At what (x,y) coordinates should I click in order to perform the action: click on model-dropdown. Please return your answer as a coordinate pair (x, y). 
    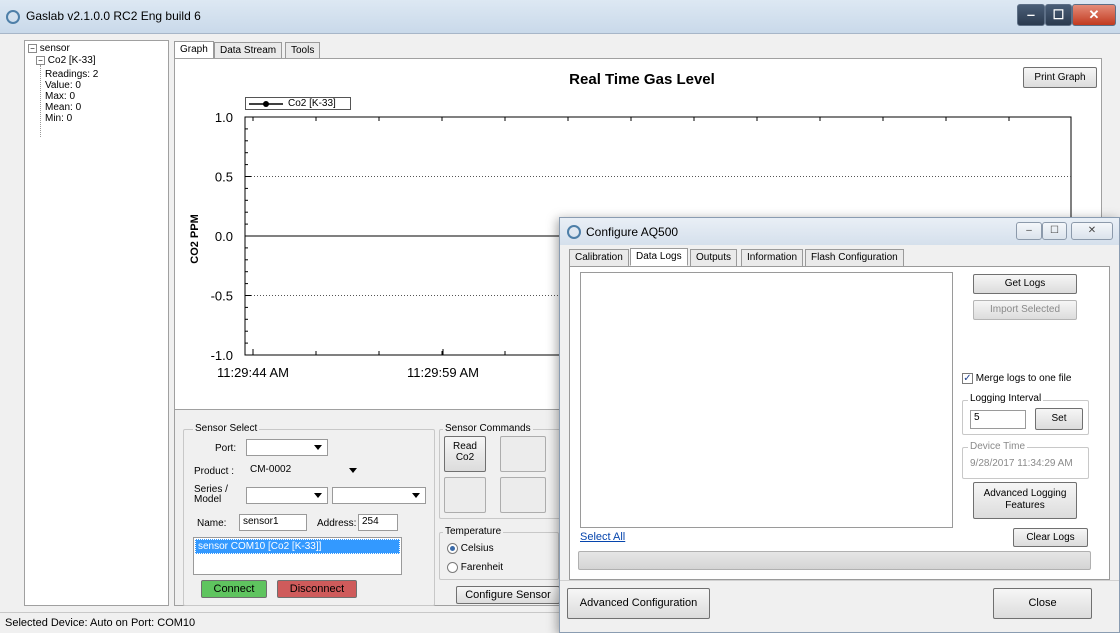
    Looking at the image, I should click on (379, 495).